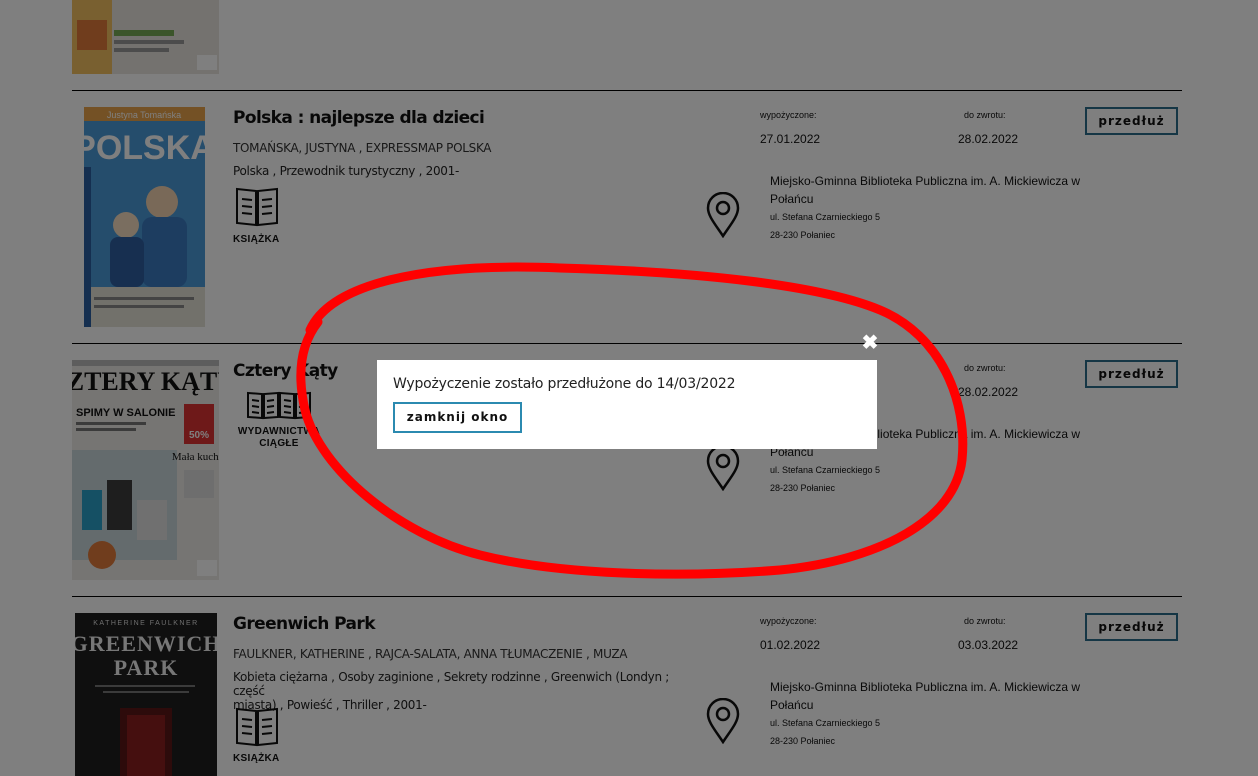 The image size is (1258, 776). I want to click on close-window-button: zamknij okno, so click(457, 417).